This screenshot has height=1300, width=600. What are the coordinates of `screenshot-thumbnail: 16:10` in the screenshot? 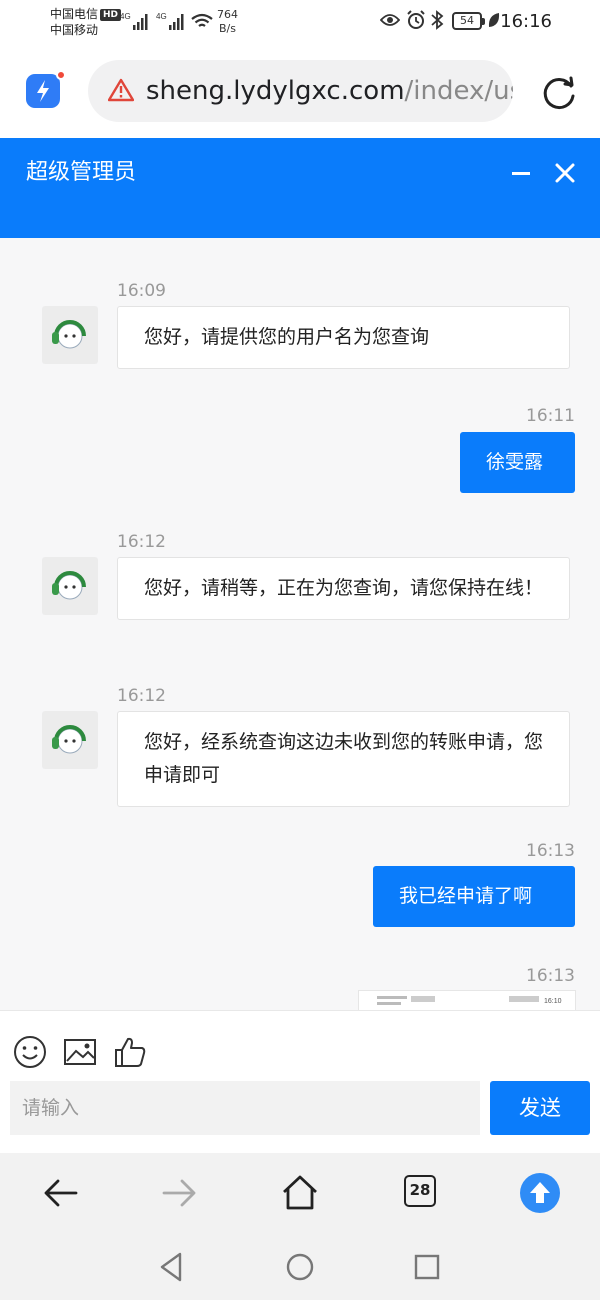 It's located at (469, 1000).